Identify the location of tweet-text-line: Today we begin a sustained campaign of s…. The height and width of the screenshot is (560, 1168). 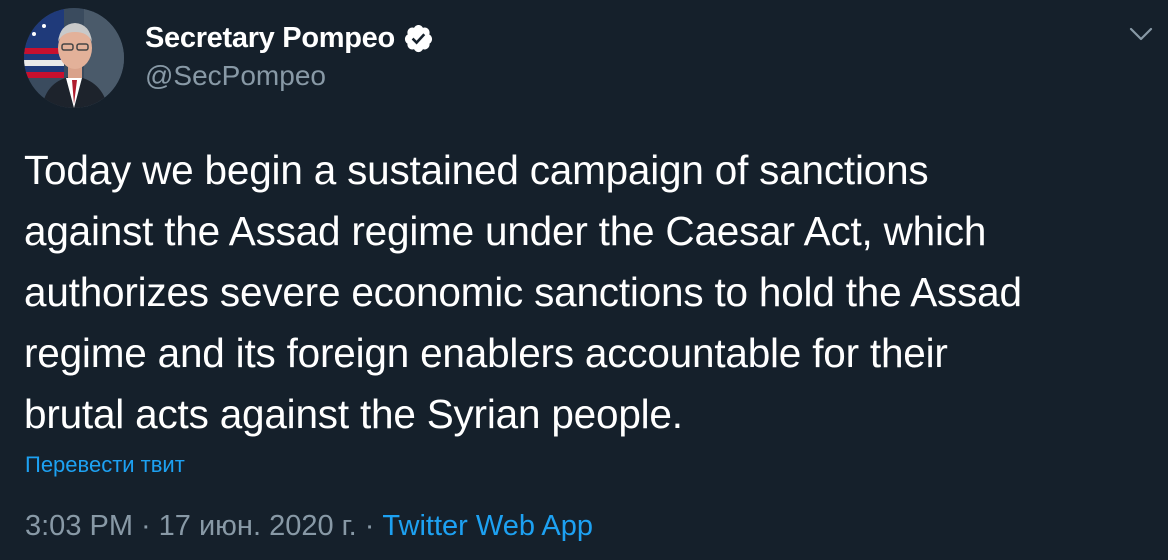
(476, 170).